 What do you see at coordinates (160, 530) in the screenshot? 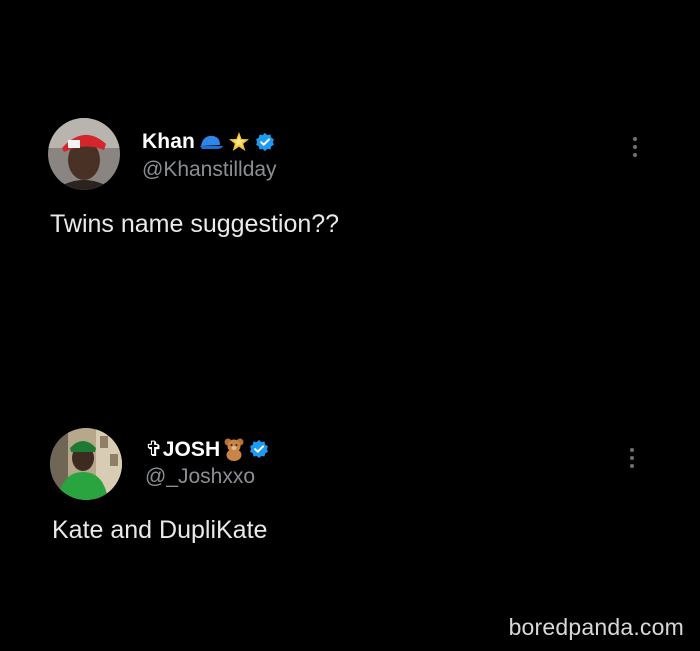
I see `tweet-text: Kate and DupliKate` at bounding box center [160, 530].